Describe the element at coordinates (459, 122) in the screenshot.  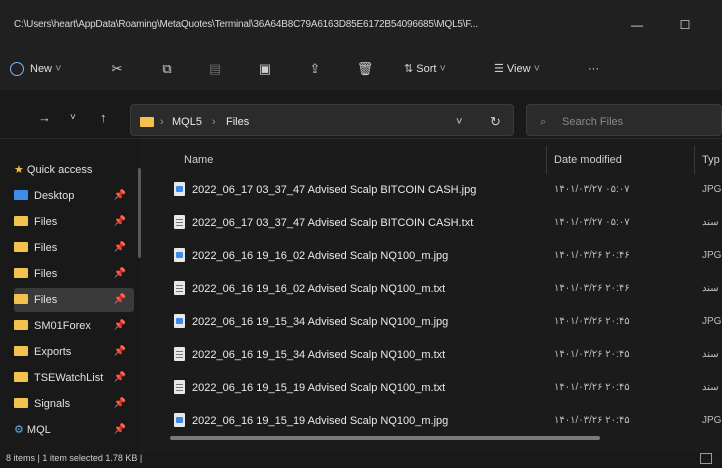
I see `address-dropdown-icon: ˅` at that location.